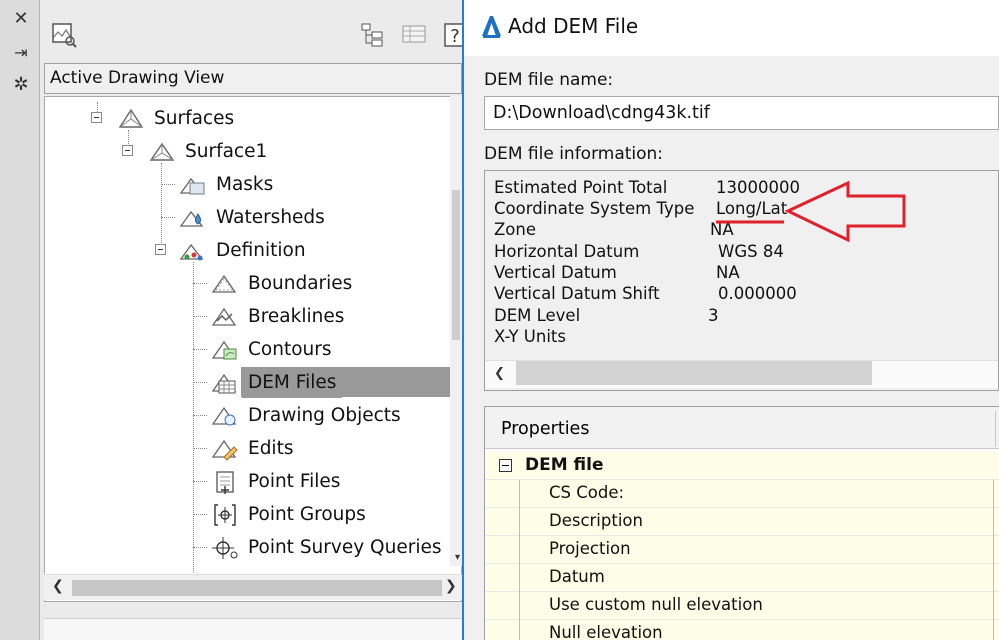 Image resolution: width=999 pixels, height=640 pixels. What do you see at coordinates (276, 382) in the screenshot?
I see `tree-item-dem-files: DEM Files` at bounding box center [276, 382].